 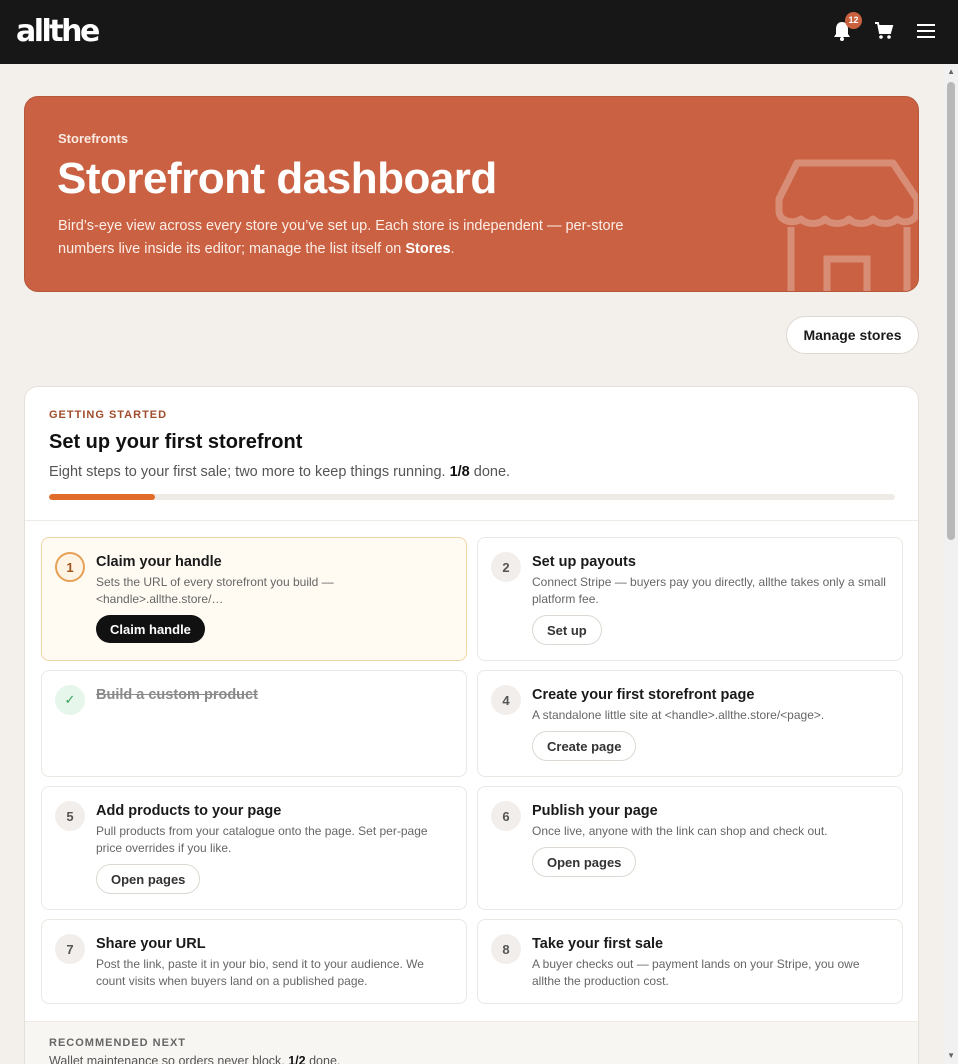 What do you see at coordinates (951, 311) in the screenshot?
I see `scrollbar-thumb` at bounding box center [951, 311].